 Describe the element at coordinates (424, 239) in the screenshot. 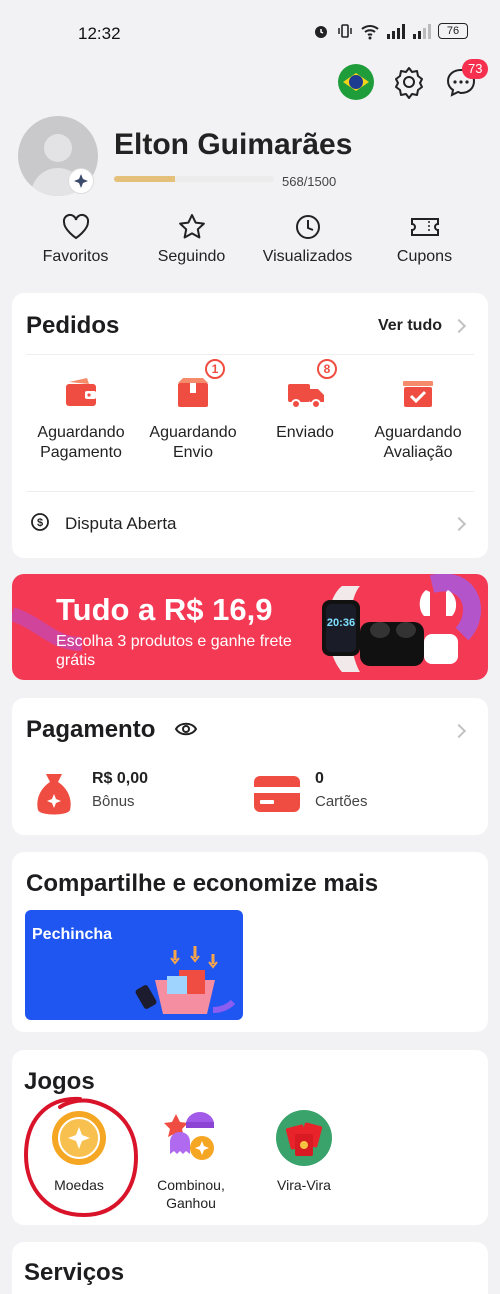

I see `quick-link-cupons: Cupons` at that location.